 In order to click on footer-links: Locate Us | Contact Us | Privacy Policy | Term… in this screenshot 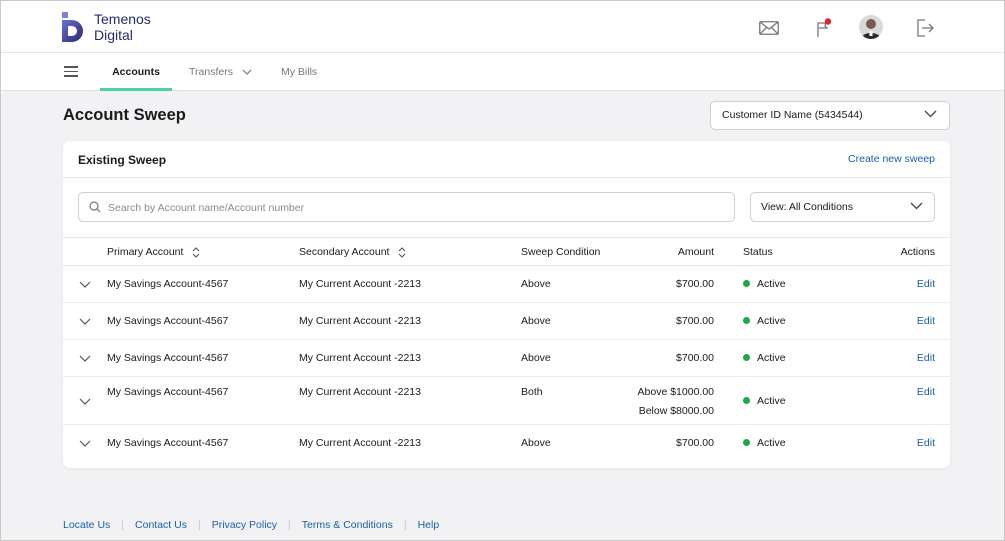, I will do `click(251, 525)`.